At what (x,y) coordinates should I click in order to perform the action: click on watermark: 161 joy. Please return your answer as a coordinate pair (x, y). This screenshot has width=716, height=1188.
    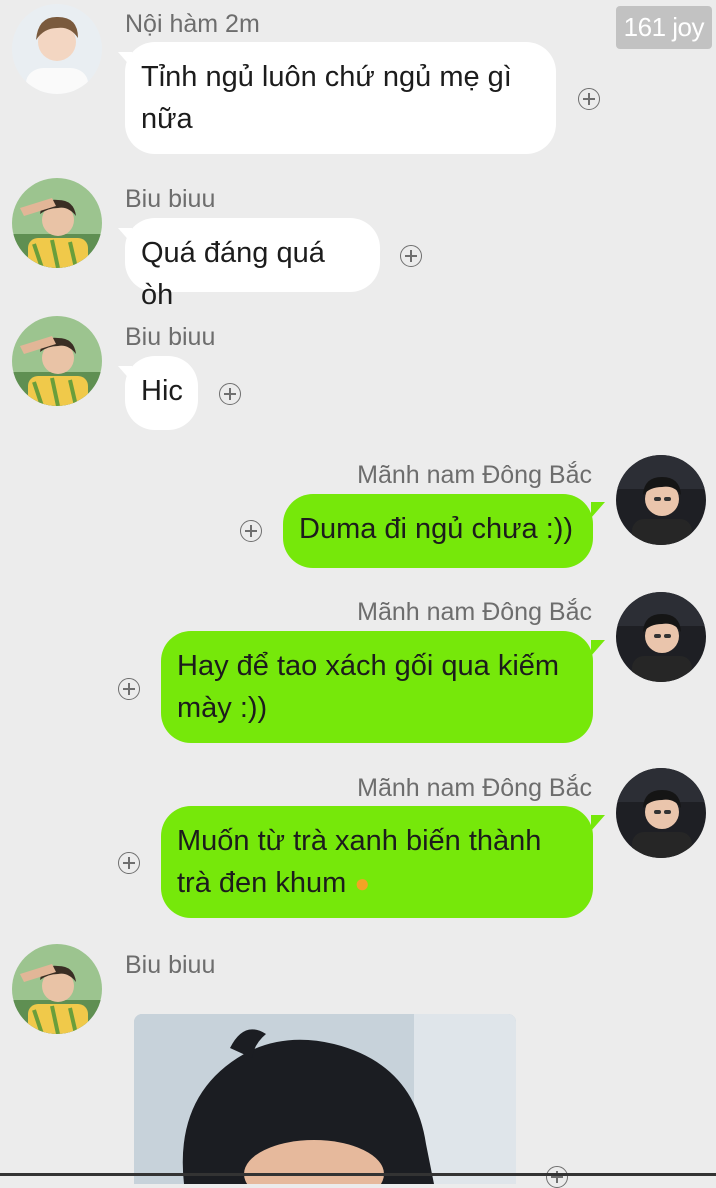
    Looking at the image, I should click on (663, 27).